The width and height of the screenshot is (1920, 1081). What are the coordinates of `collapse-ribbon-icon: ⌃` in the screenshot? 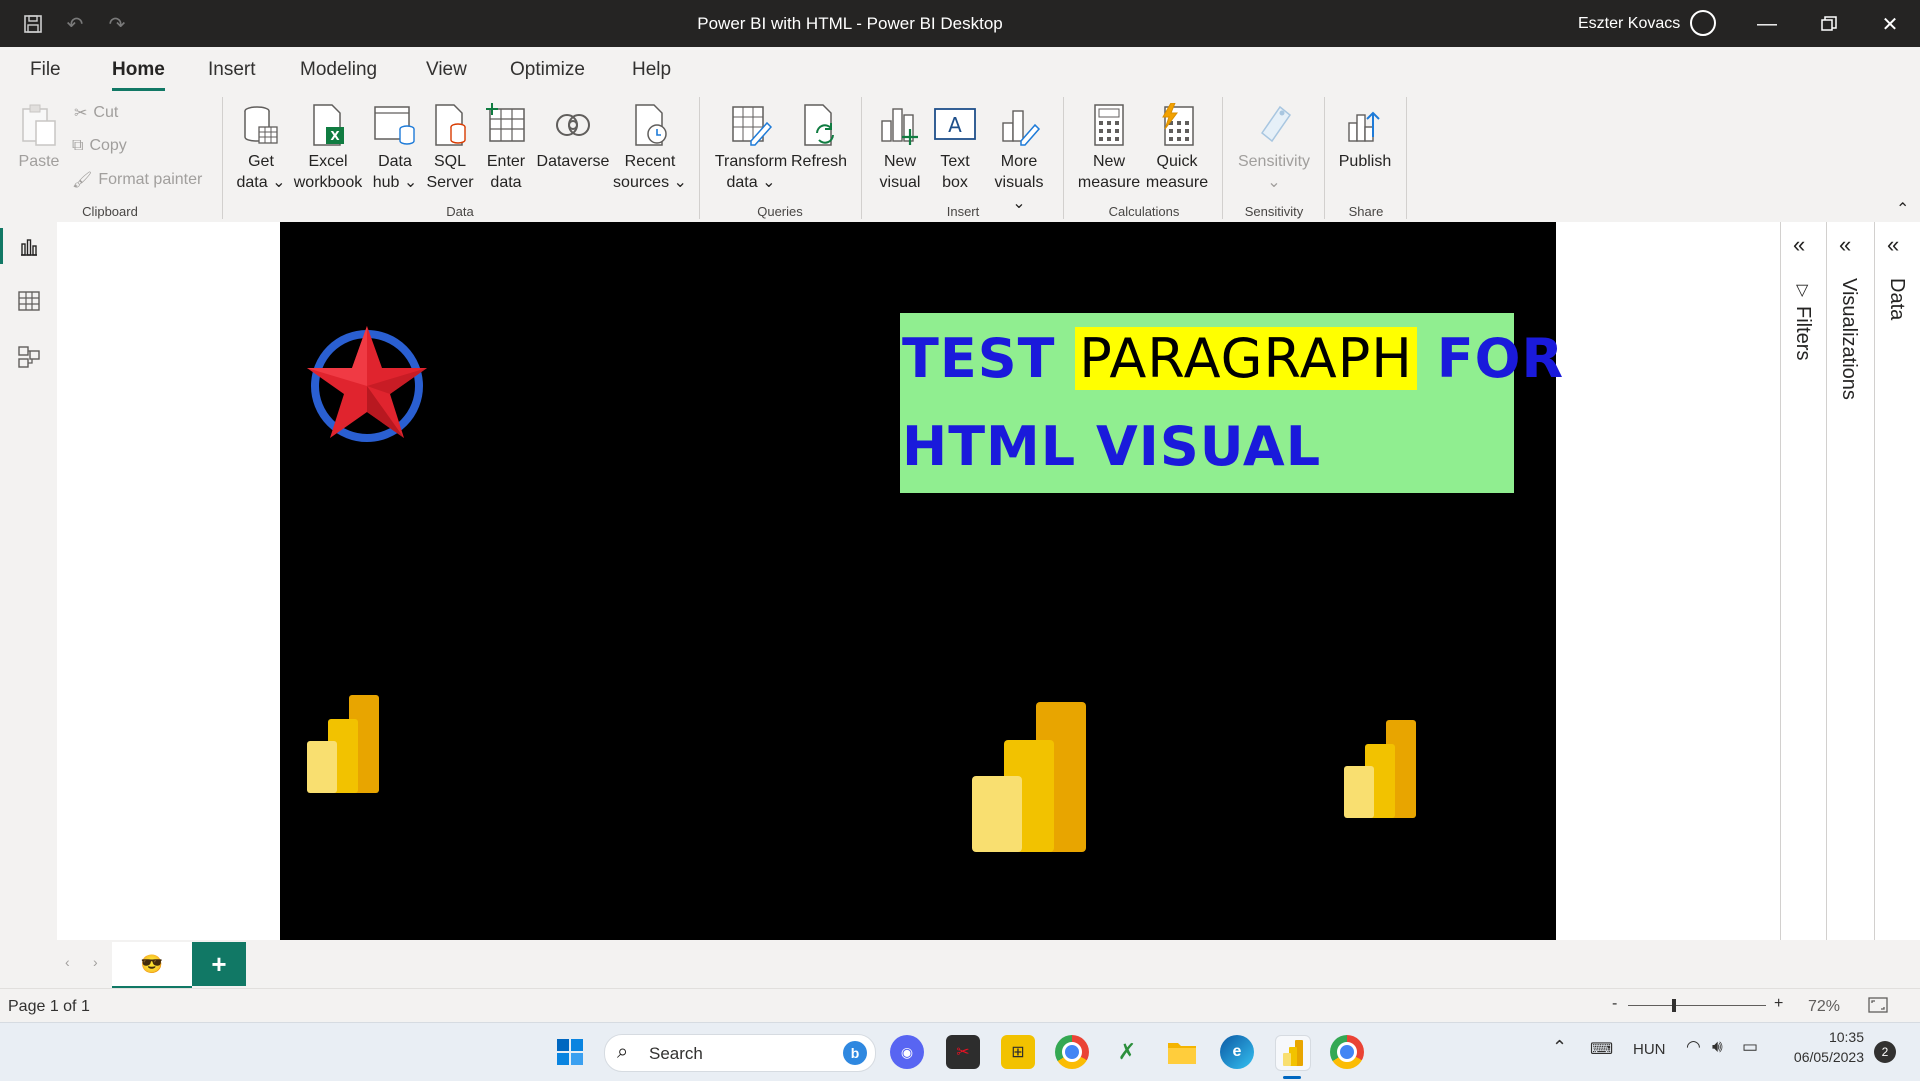 It's located at (1902, 209).